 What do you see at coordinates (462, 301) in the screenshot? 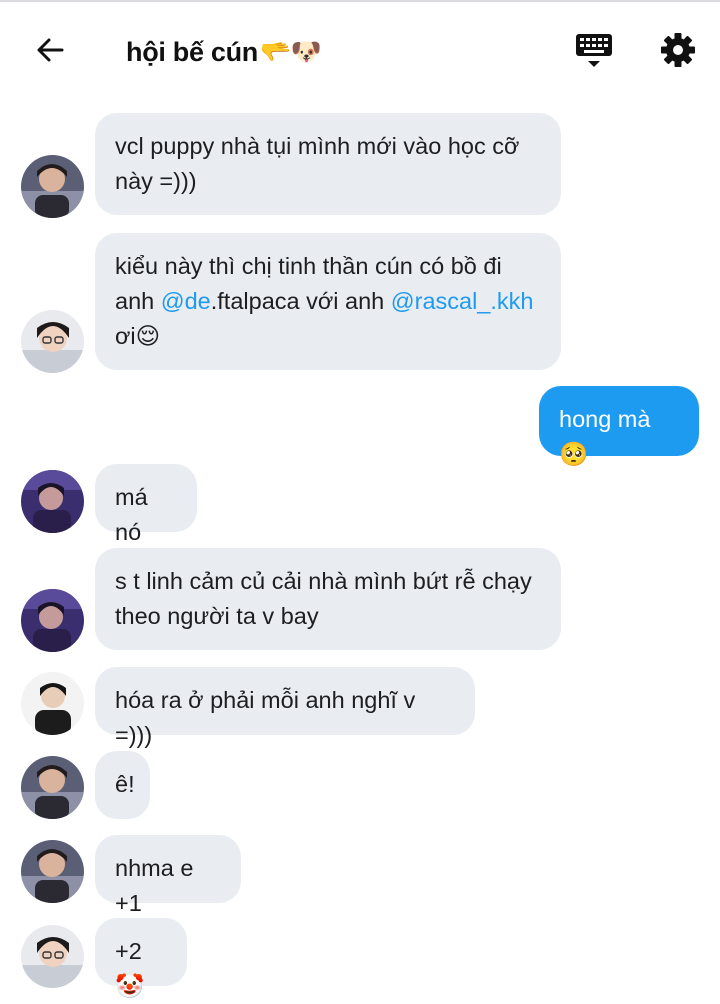
I see `user-mention: @rascal_.kkh` at bounding box center [462, 301].